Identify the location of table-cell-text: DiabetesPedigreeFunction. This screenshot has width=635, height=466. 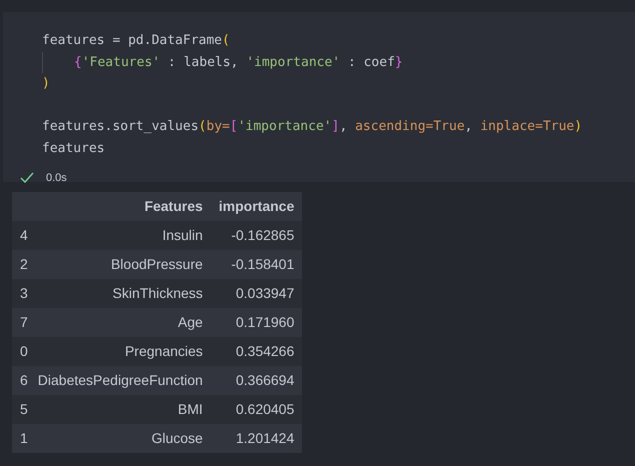
(120, 380).